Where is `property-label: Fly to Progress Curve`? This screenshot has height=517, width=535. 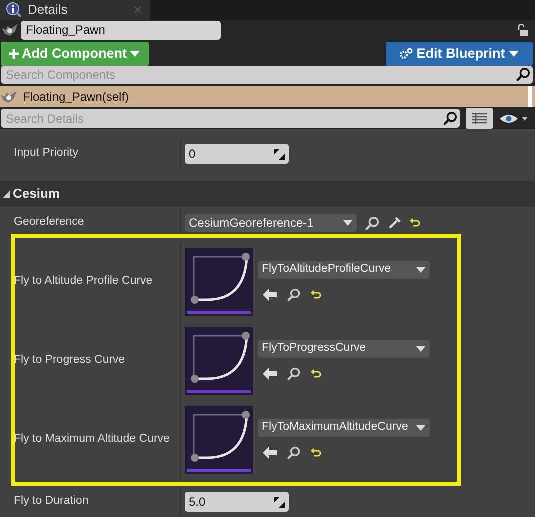 property-label: Fly to Progress Curve is located at coordinates (70, 360).